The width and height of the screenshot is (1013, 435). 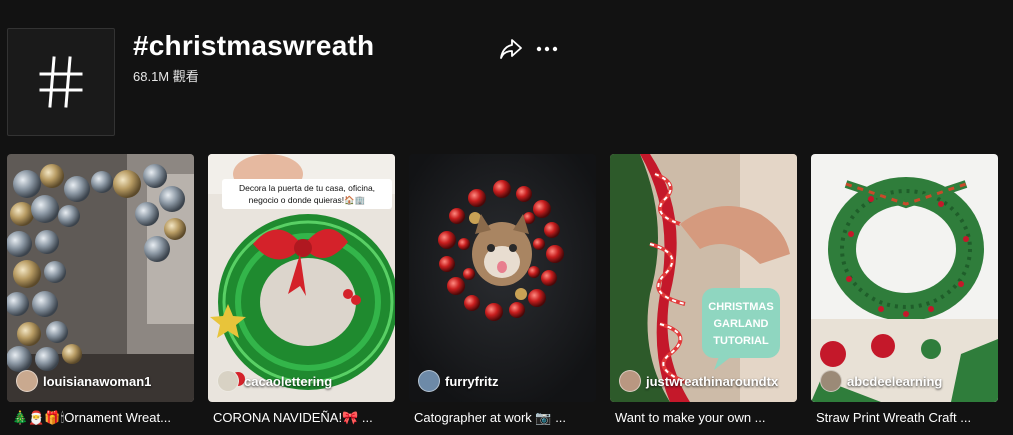 I want to click on author-name: cacaolettering, so click(x=288, y=381).